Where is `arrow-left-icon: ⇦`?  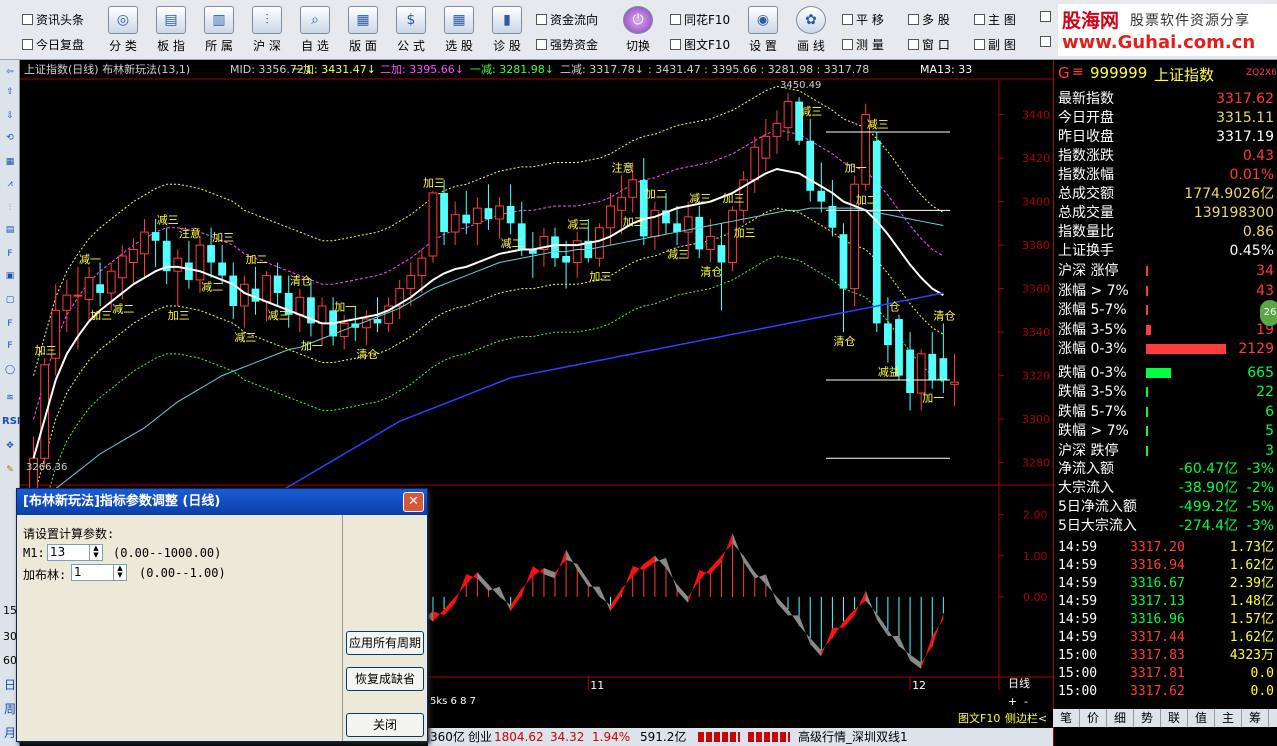 arrow-left-icon: ⇦ is located at coordinates (10, 72).